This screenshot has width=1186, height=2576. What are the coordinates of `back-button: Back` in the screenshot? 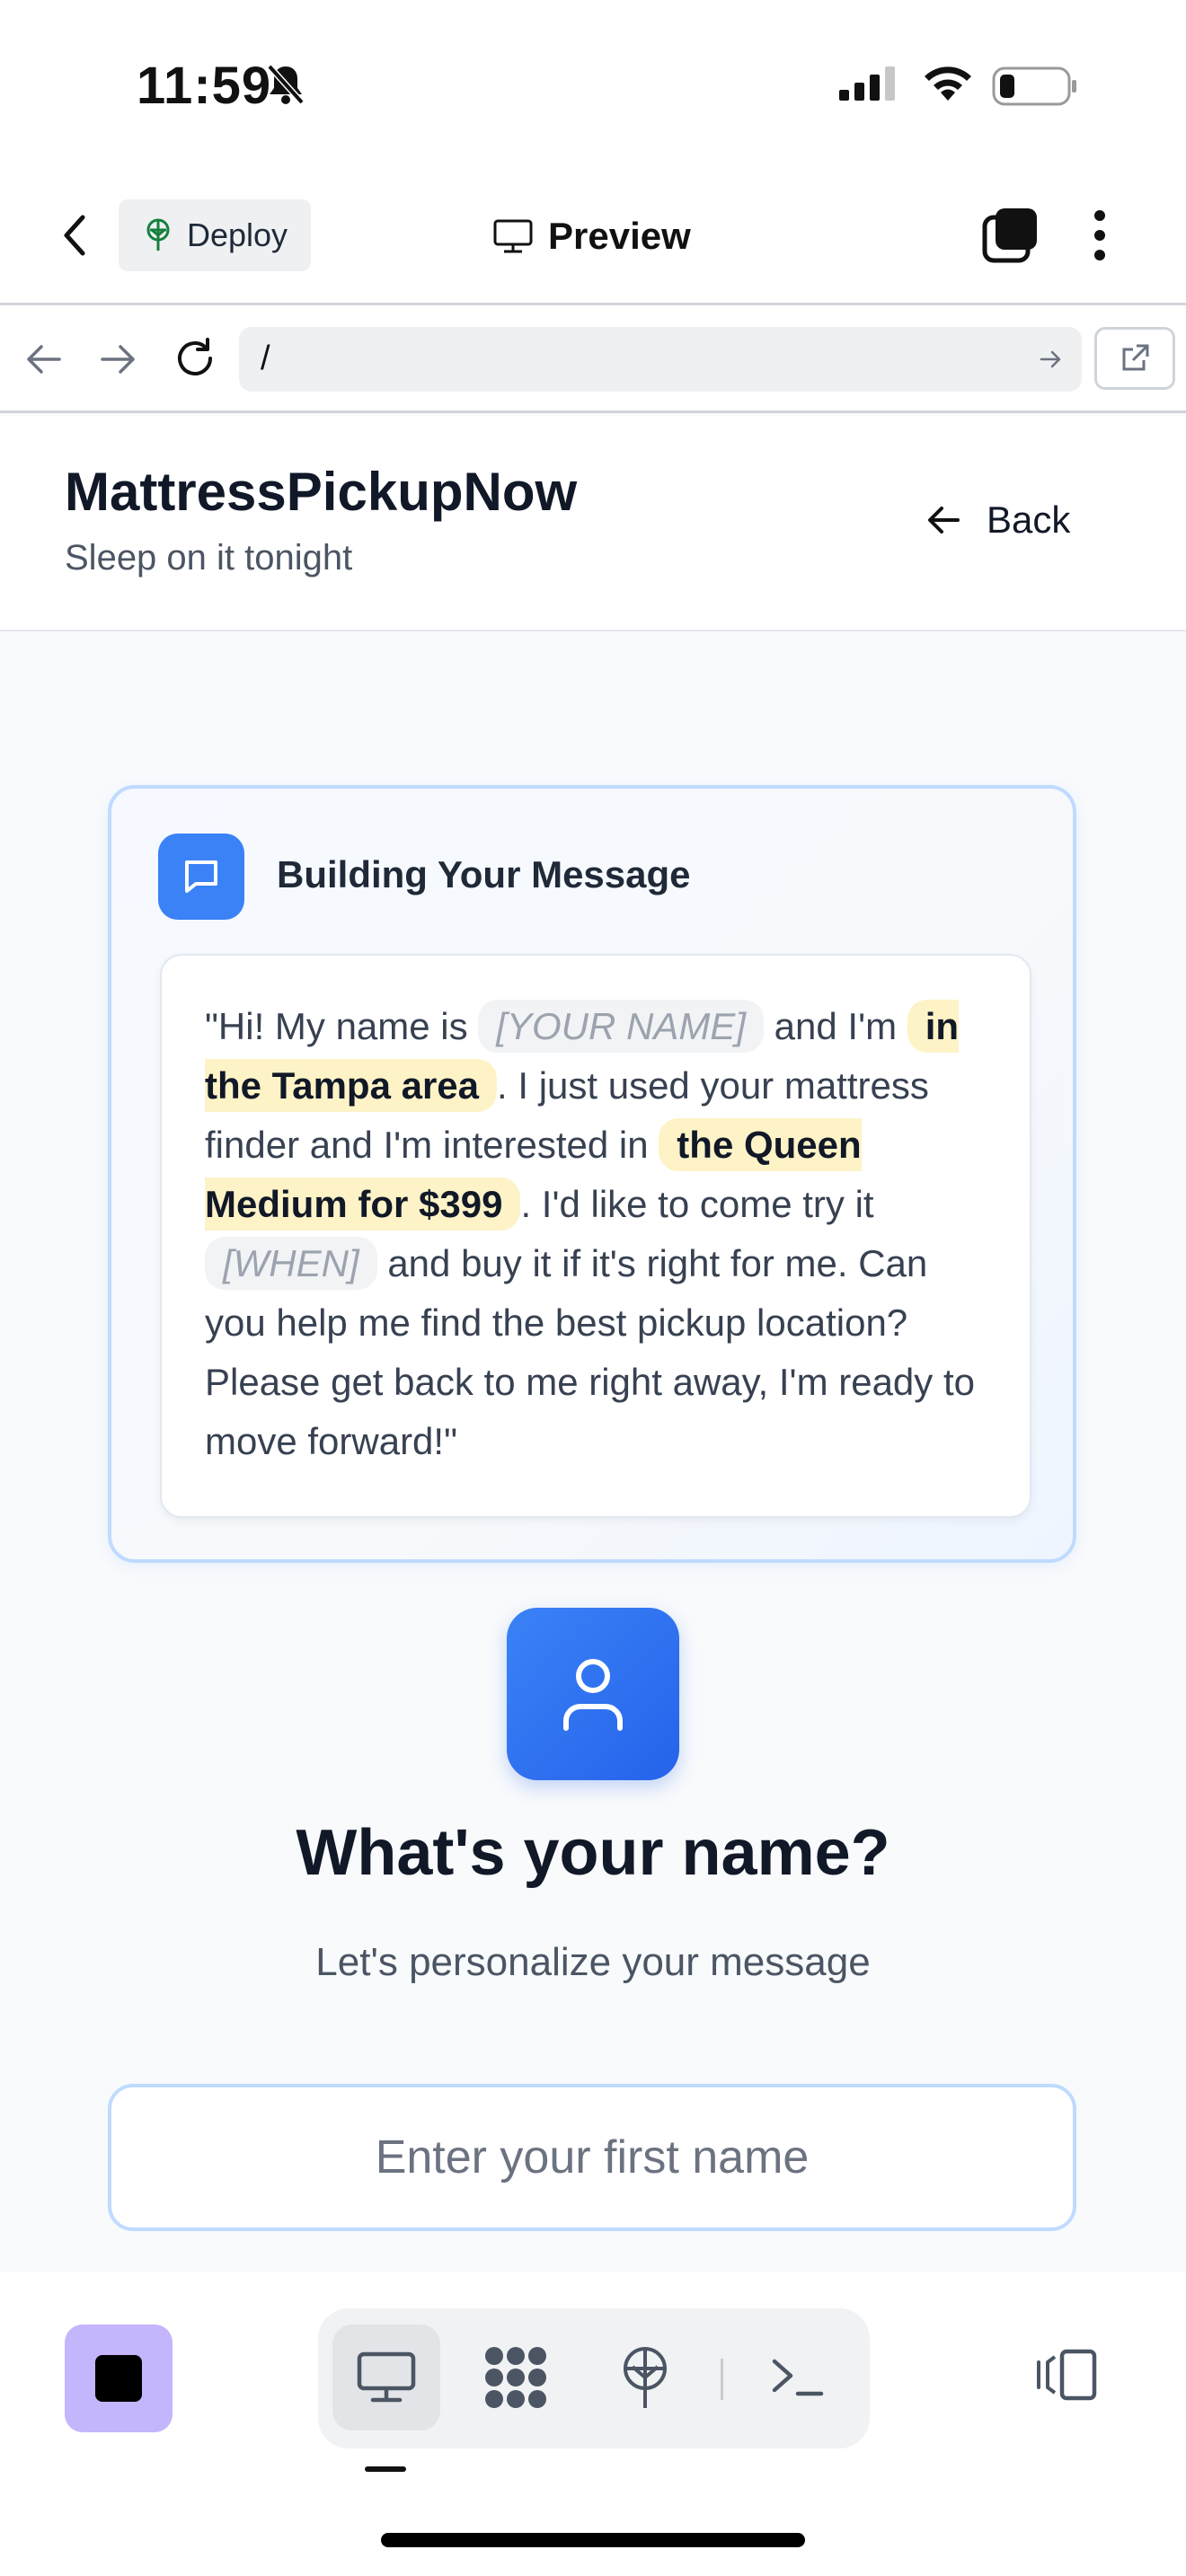 It's located at (997, 520).